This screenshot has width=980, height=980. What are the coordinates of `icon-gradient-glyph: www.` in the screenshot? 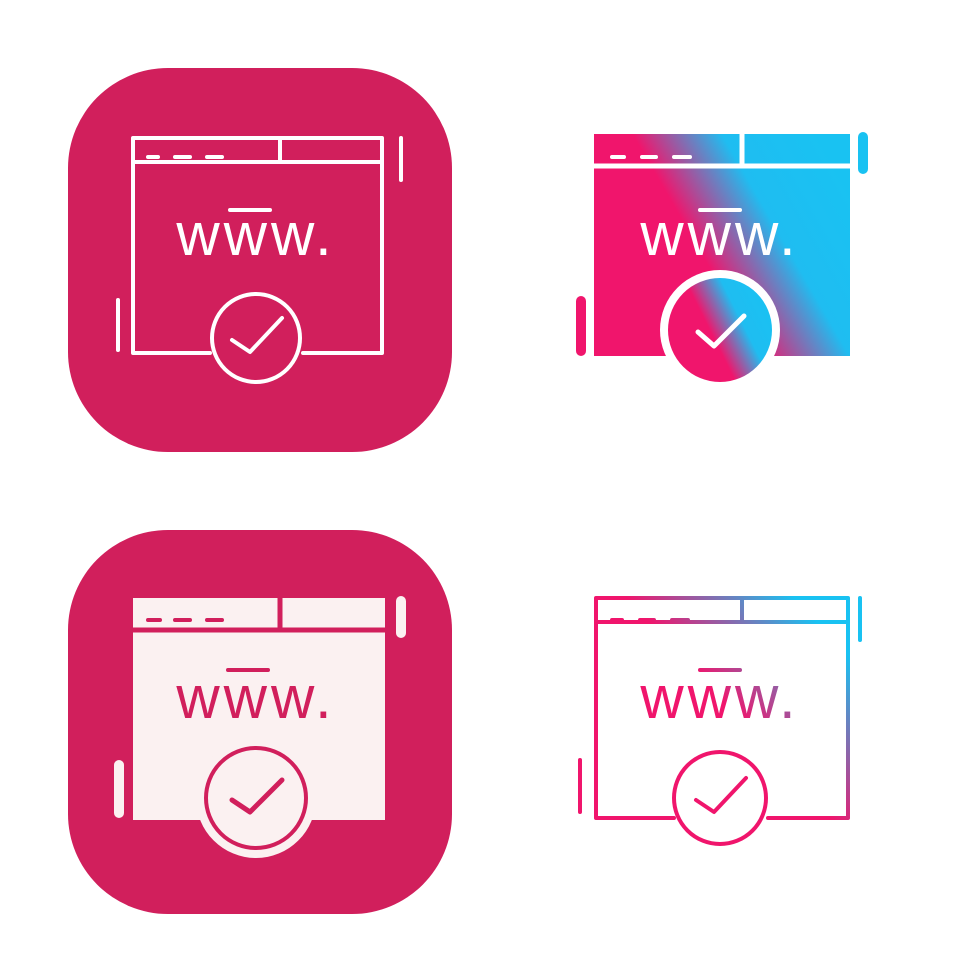 It's located at (722, 261).